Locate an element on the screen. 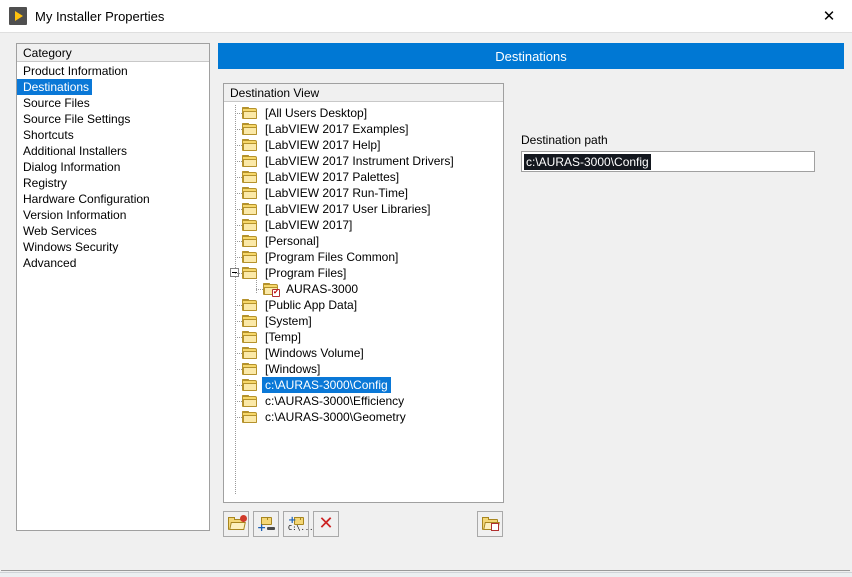  tree-row: c:\AURAS-3000\Config is located at coordinates (363, 385).